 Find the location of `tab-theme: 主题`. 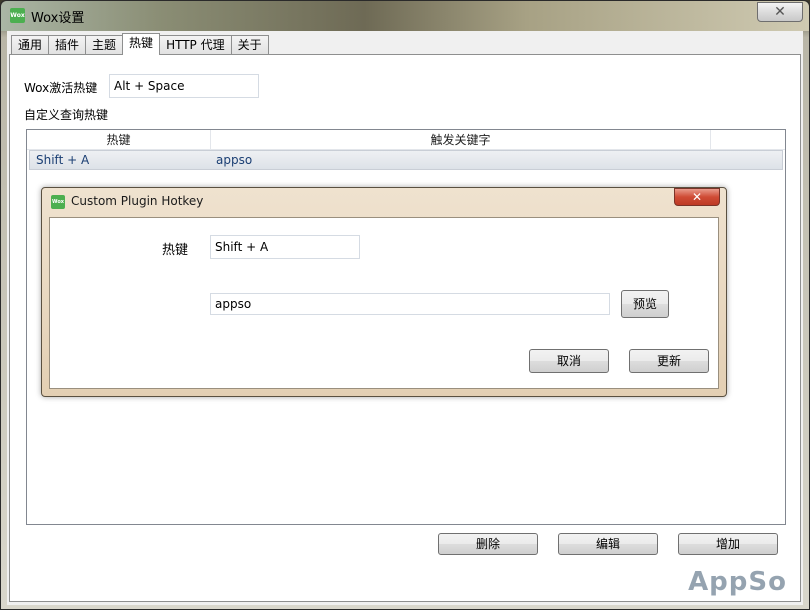

tab-theme: 主题 is located at coordinates (104, 45).